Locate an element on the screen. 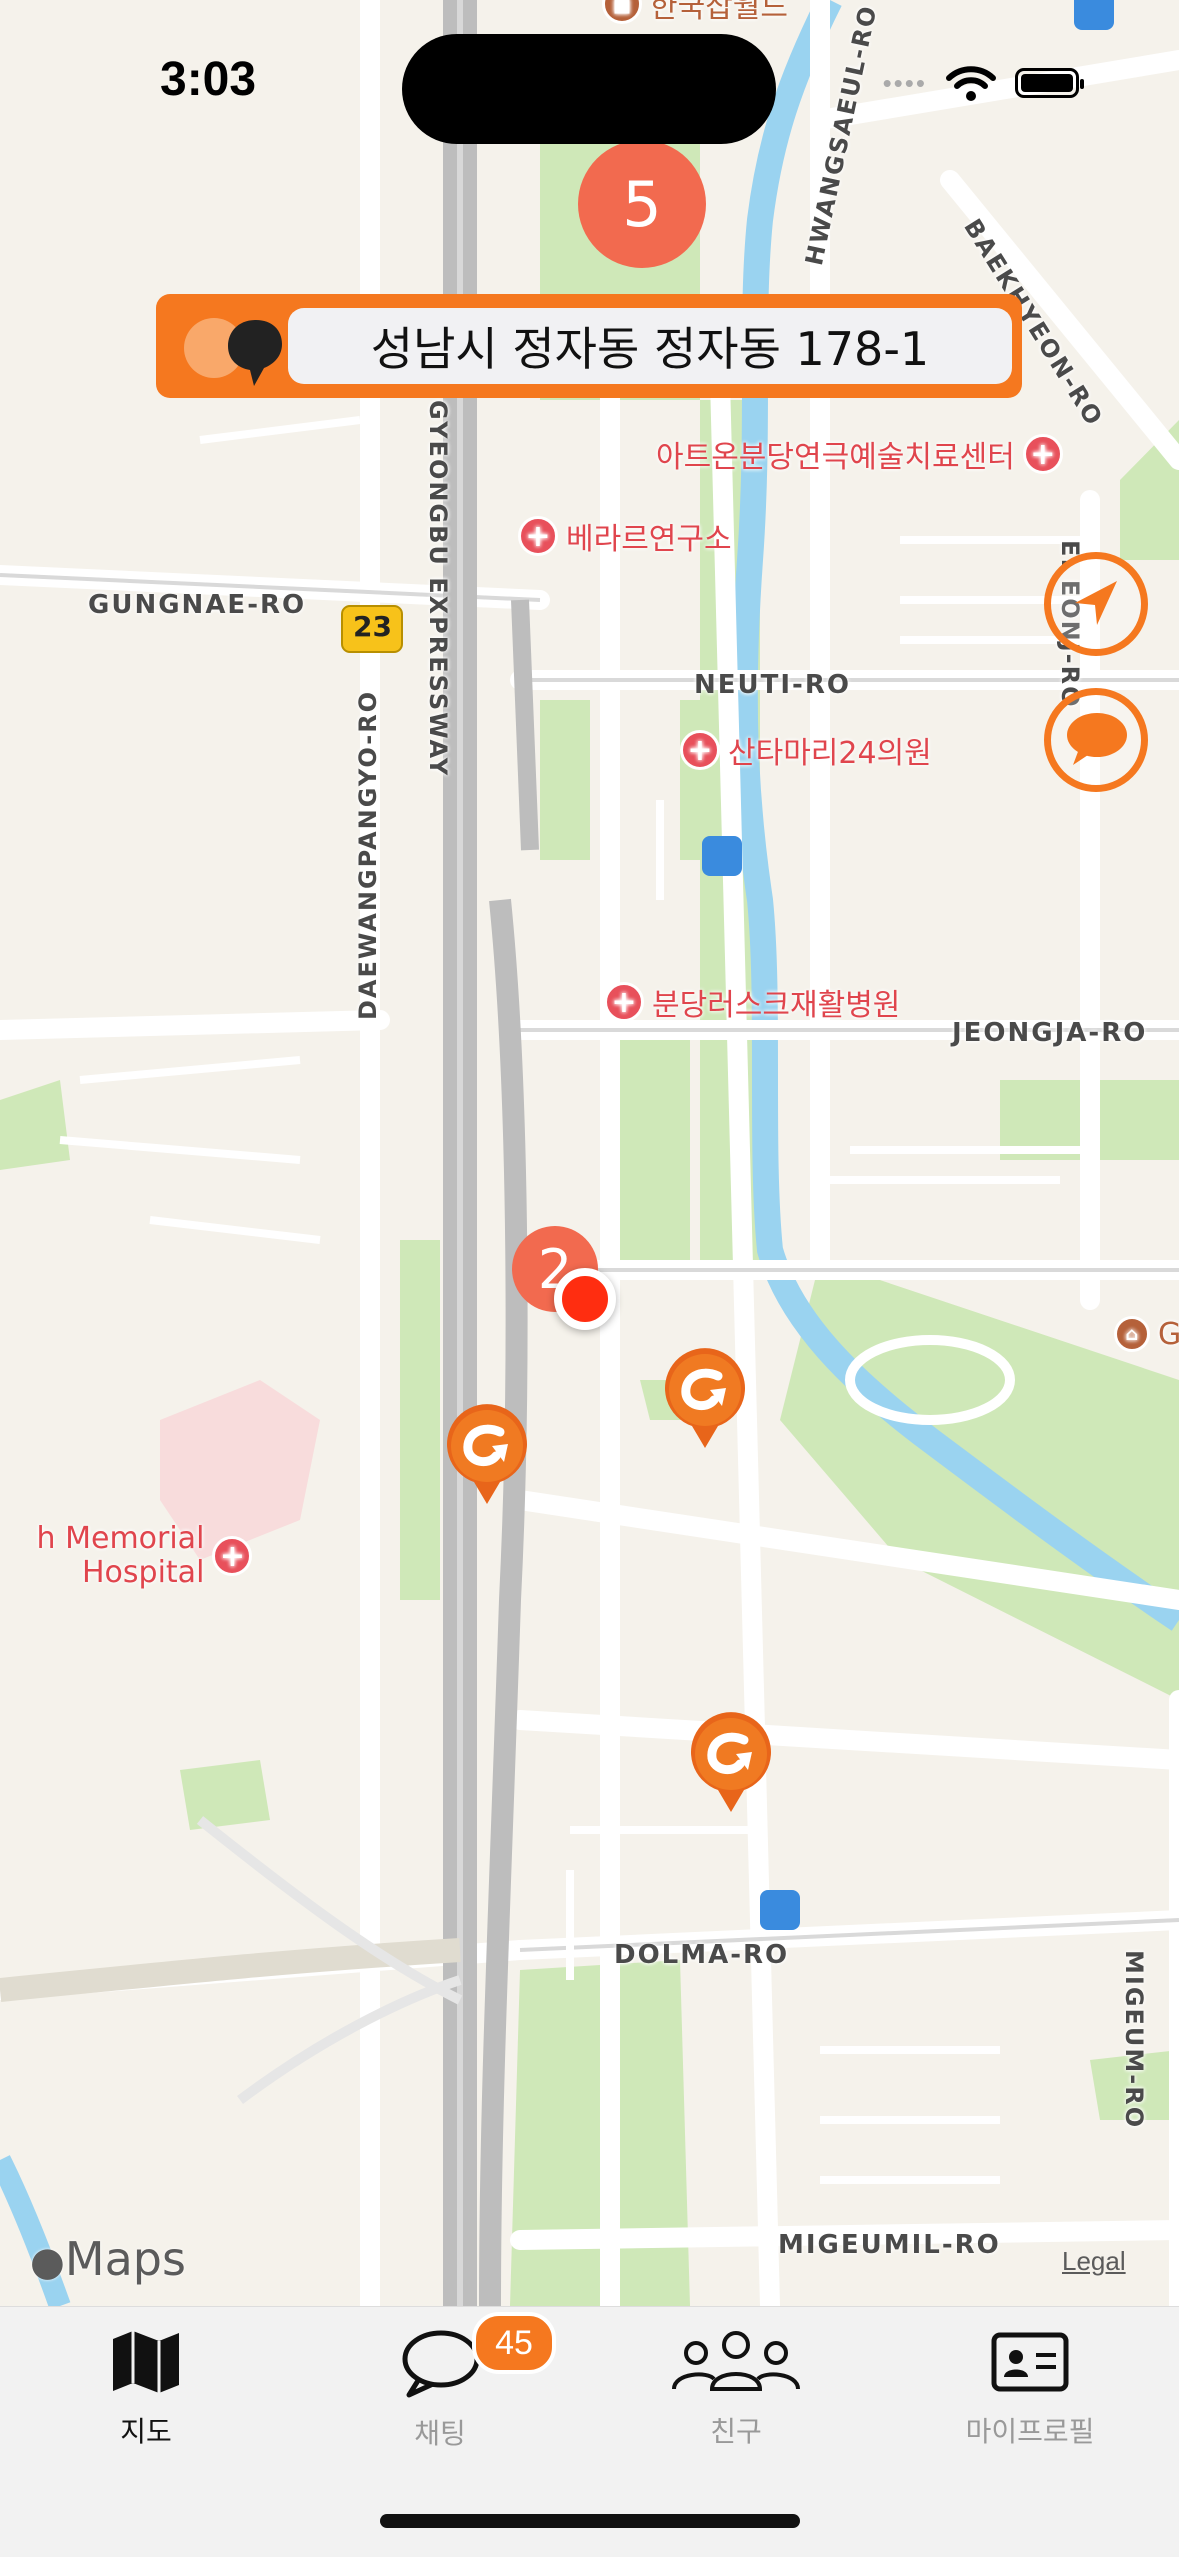  location-arrow-icon is located at coordinates (1096, 603).